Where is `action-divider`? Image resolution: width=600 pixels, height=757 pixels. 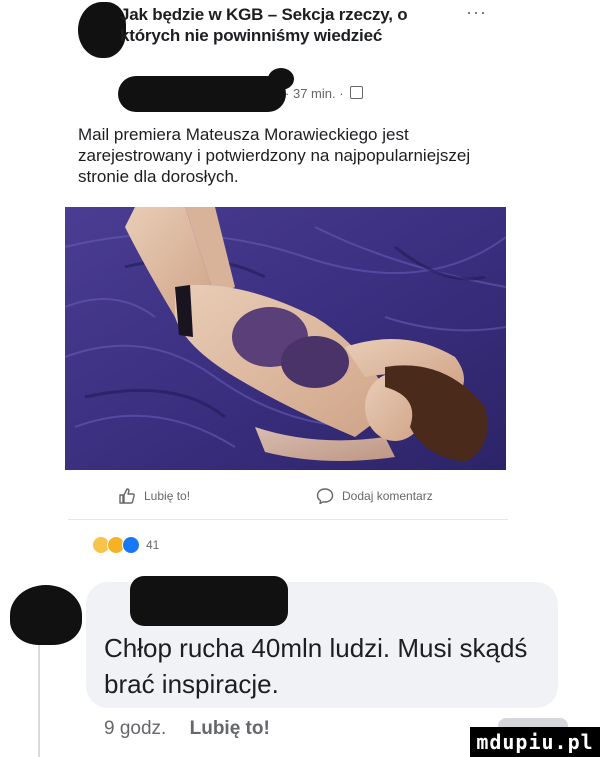 action-divider is located at coordinates (288, 519).